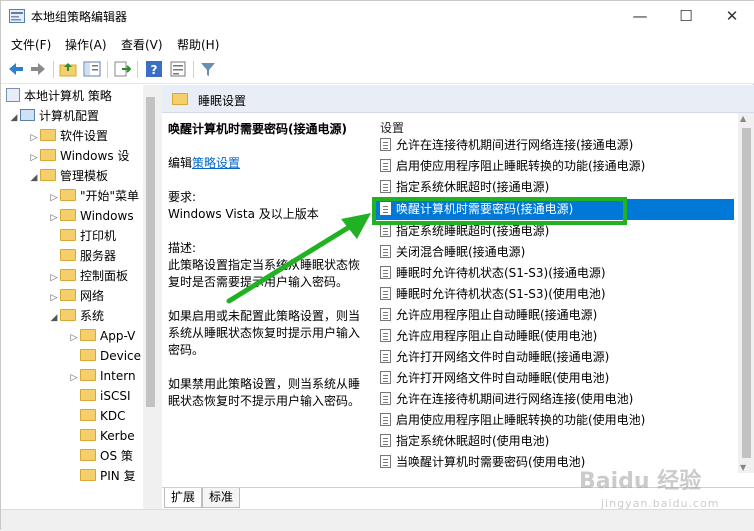 The height and width of the screenshot is (531, 754). I want to click on close-button: ✕, so click(731, 16).